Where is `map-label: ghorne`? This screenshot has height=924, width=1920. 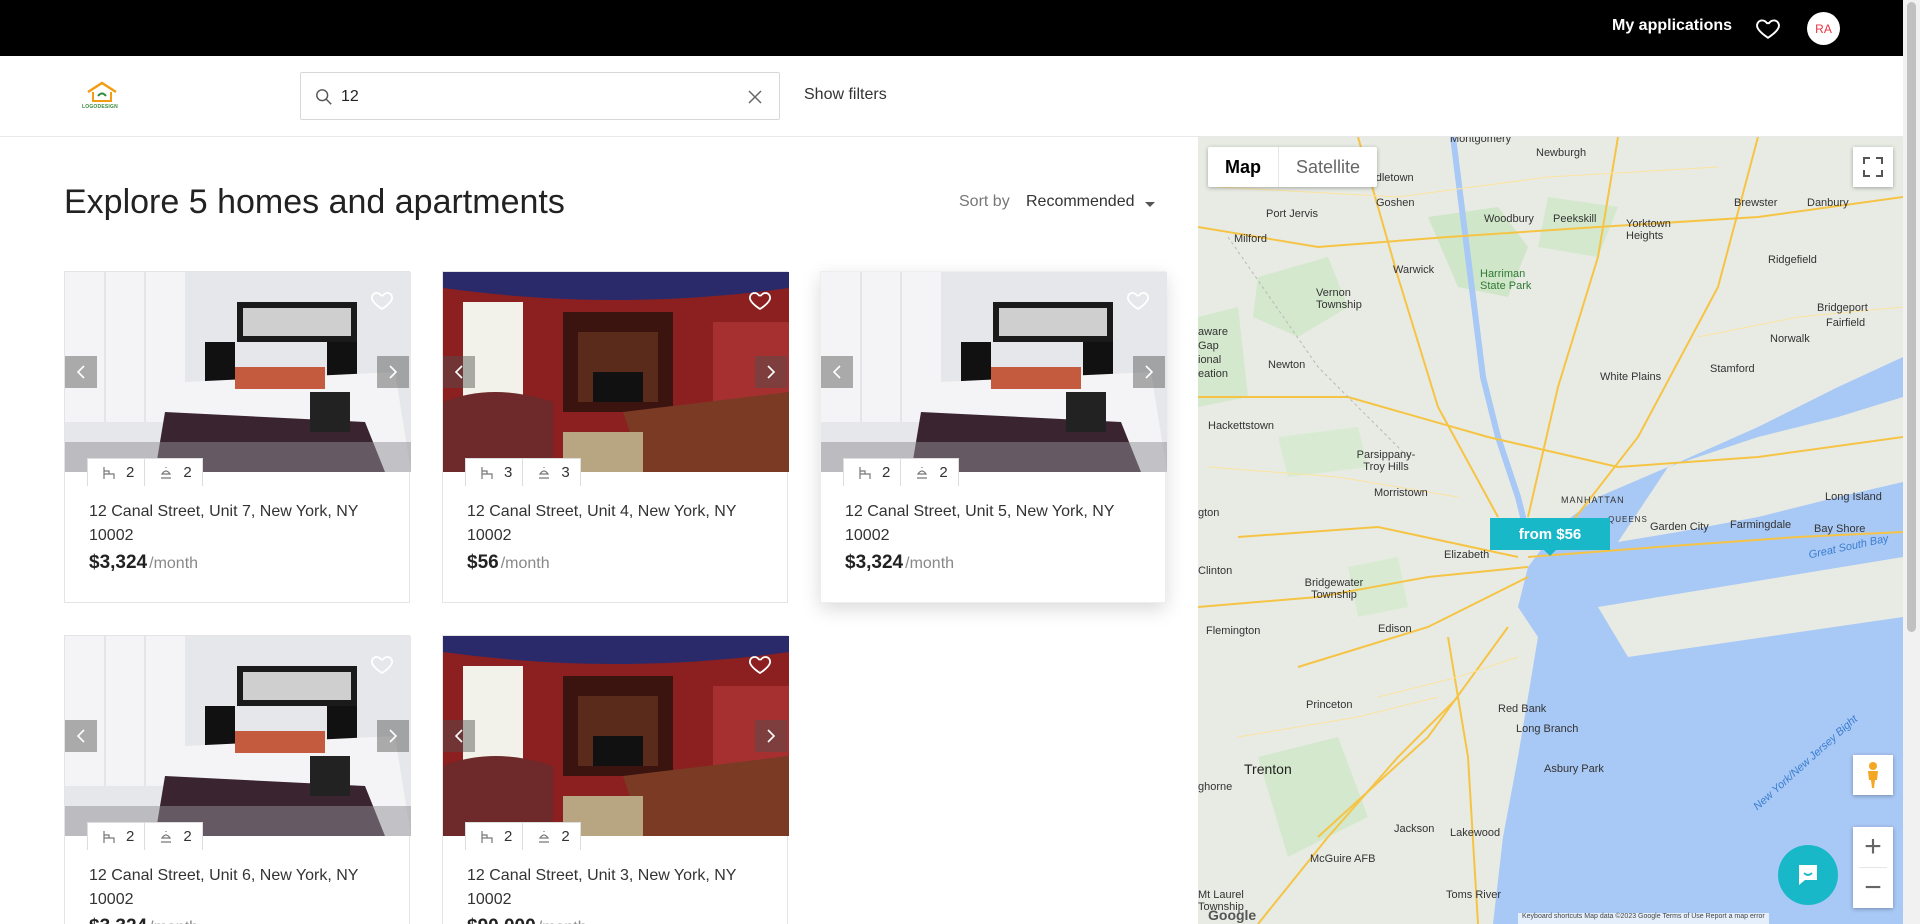
map-label: ghorne is located at coordinates (1215, 787).